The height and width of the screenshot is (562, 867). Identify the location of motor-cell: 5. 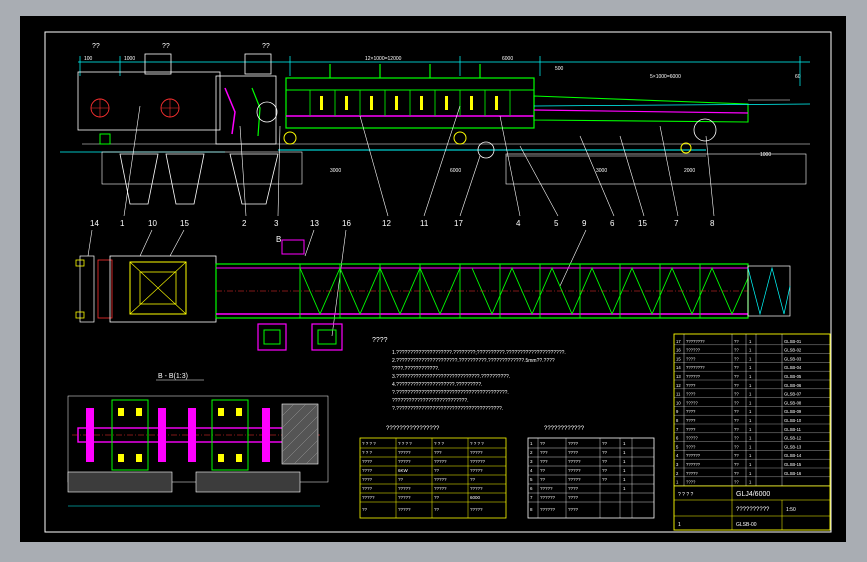
(531, 479).